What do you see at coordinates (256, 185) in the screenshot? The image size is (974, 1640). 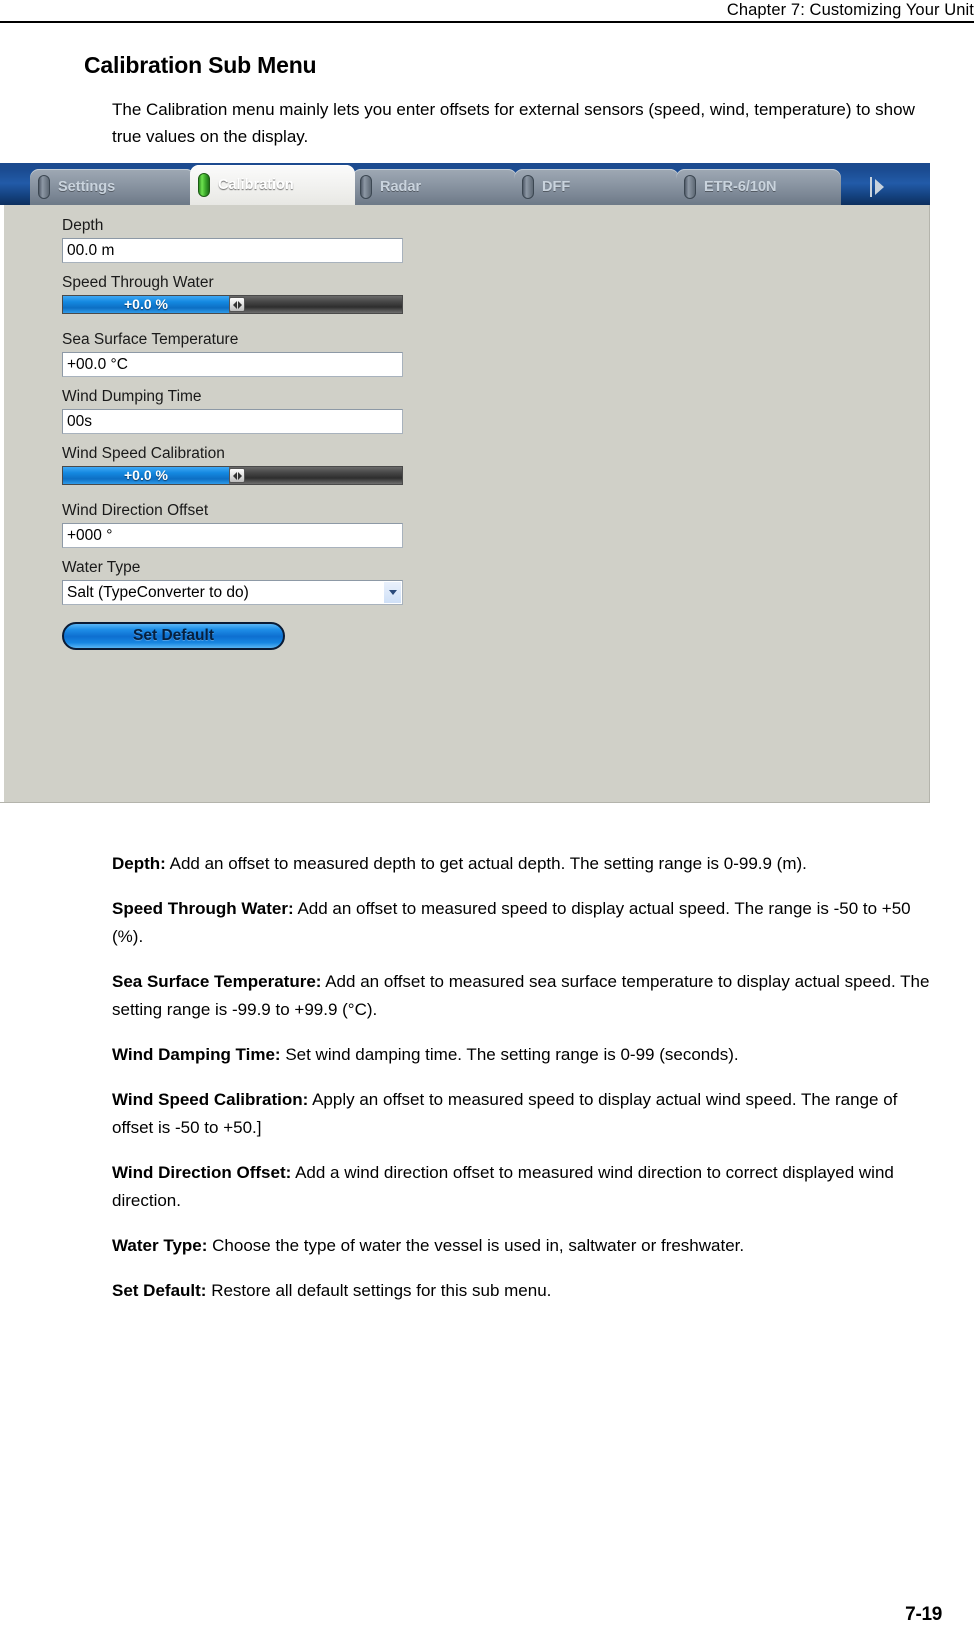 I see `tab-calibration-label: Calibration` at bounding box center [256, 185].